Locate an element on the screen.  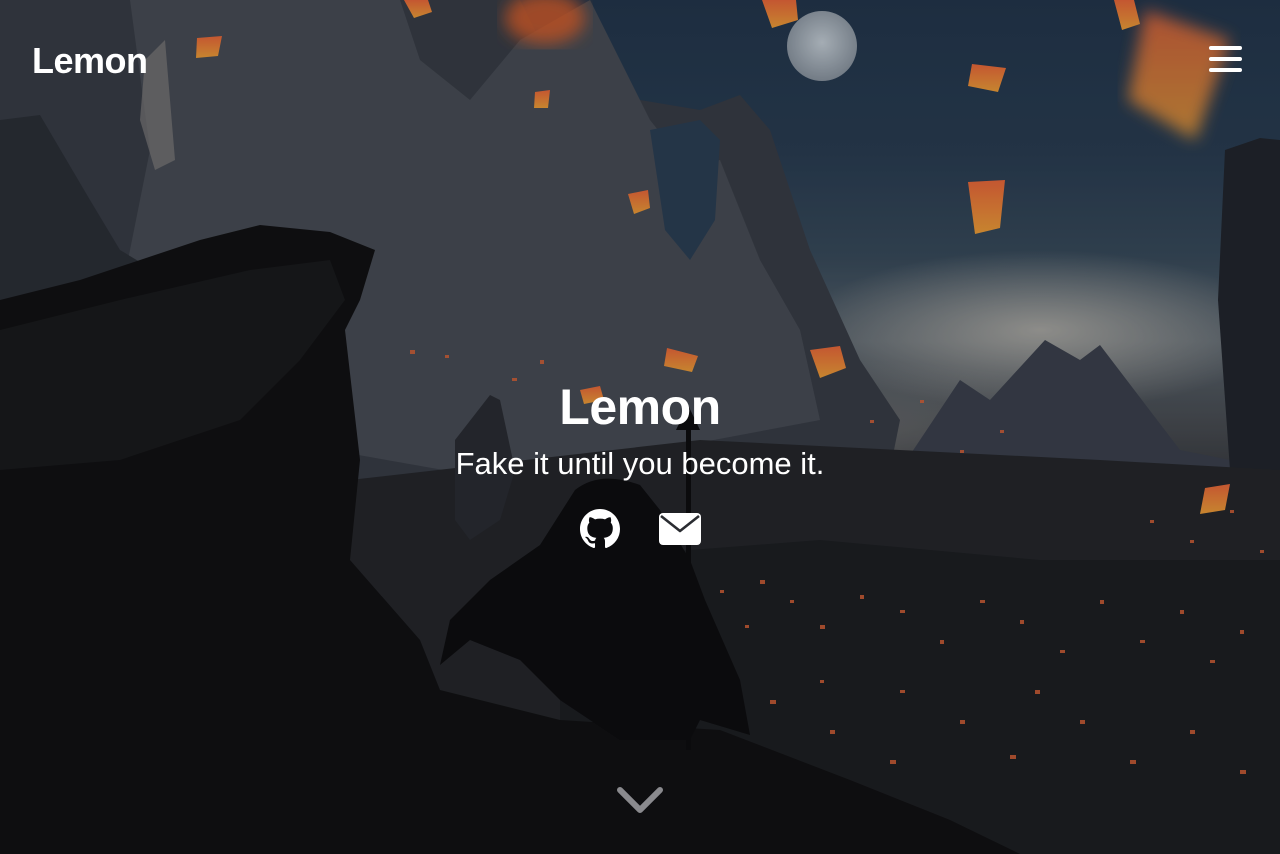
scroll-down-button is located at coordinates (640, 801).